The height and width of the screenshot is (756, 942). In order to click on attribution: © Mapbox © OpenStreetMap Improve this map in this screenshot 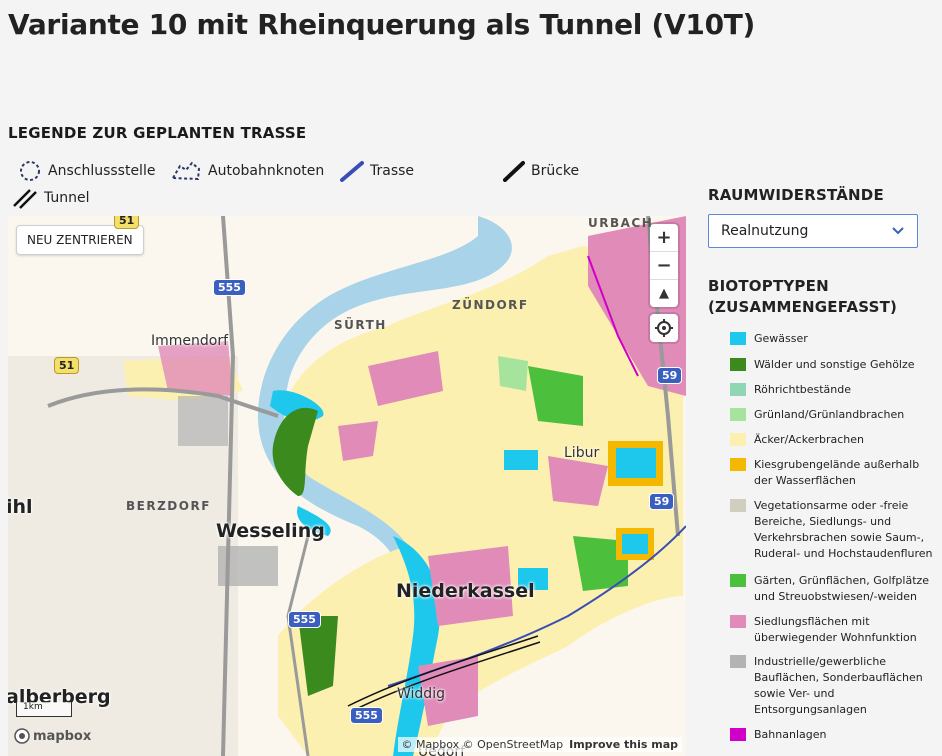, I will do `click(539, 744)`.